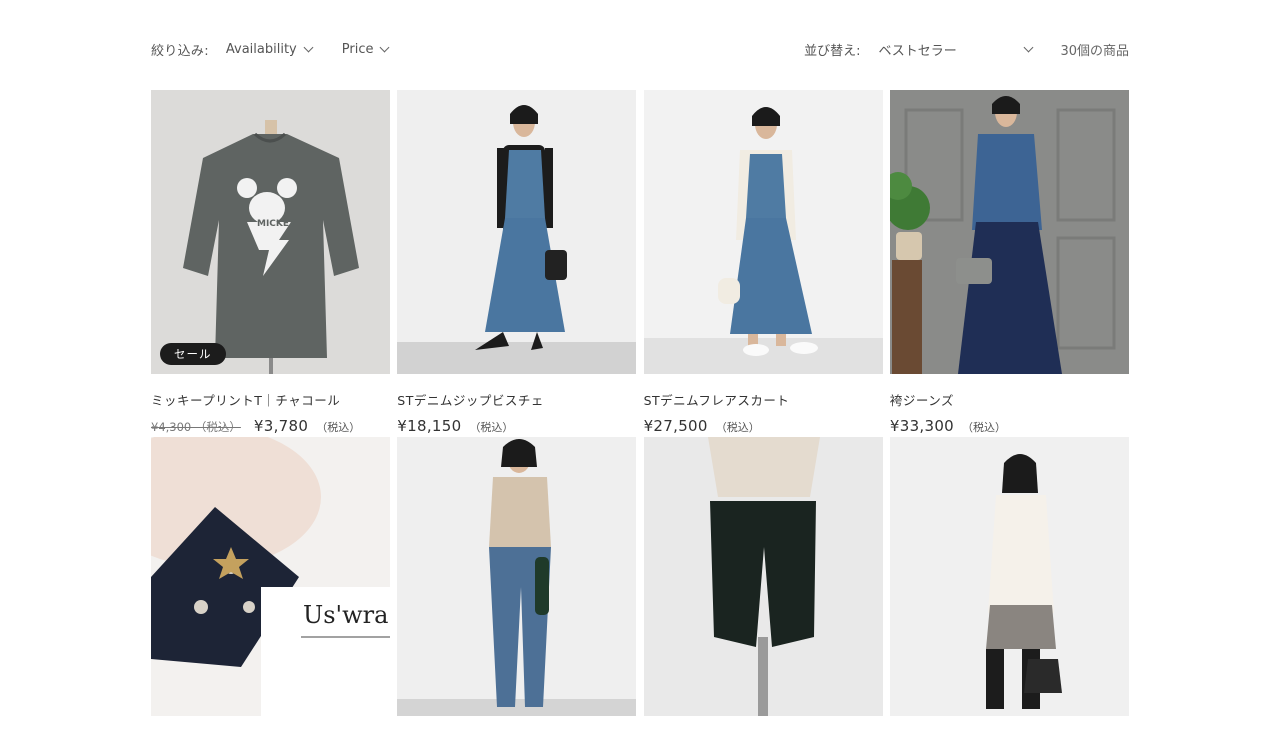 The width and height of the screenshot is (1280, 733). I want to click on tshirt-photo: MICKEY, so click(270, 232).